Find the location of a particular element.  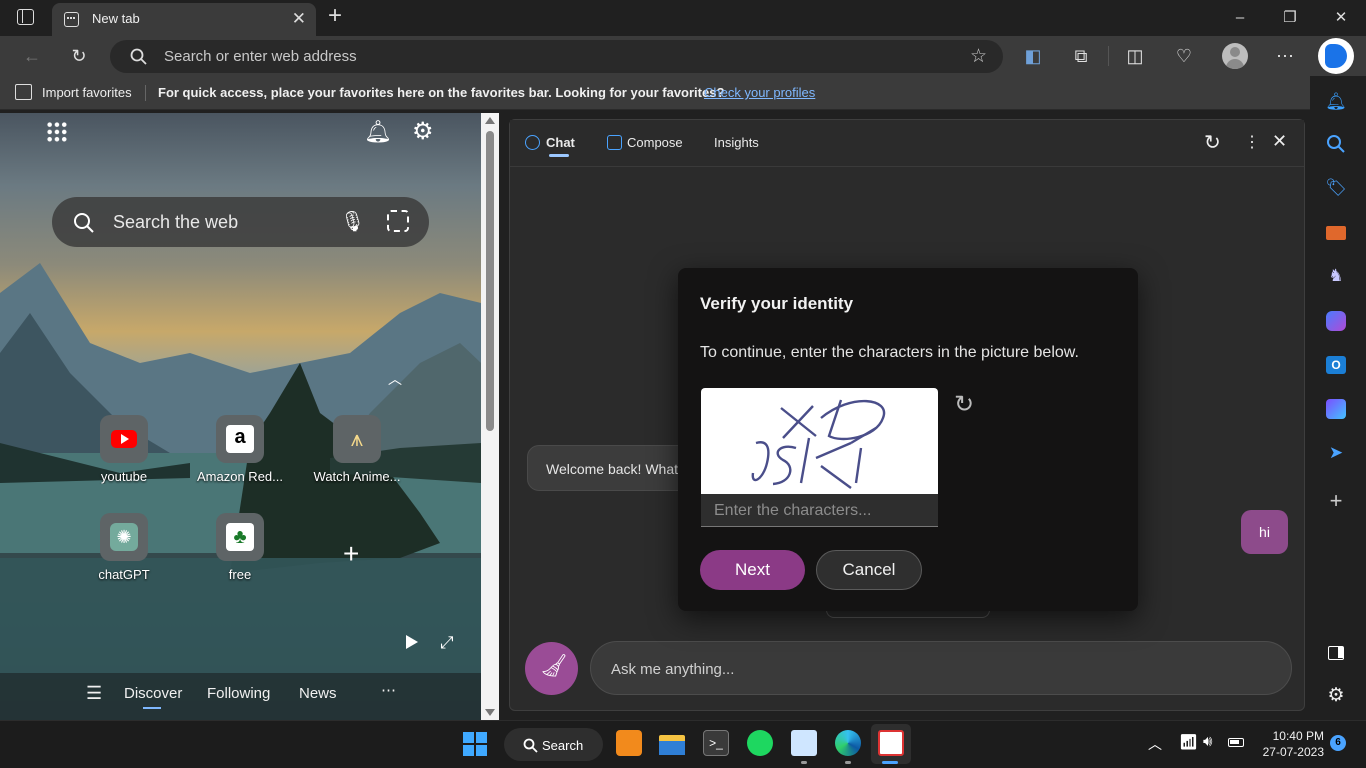

sidebar-settings-icon: ⚙ is located at coordinates (1336, 696).